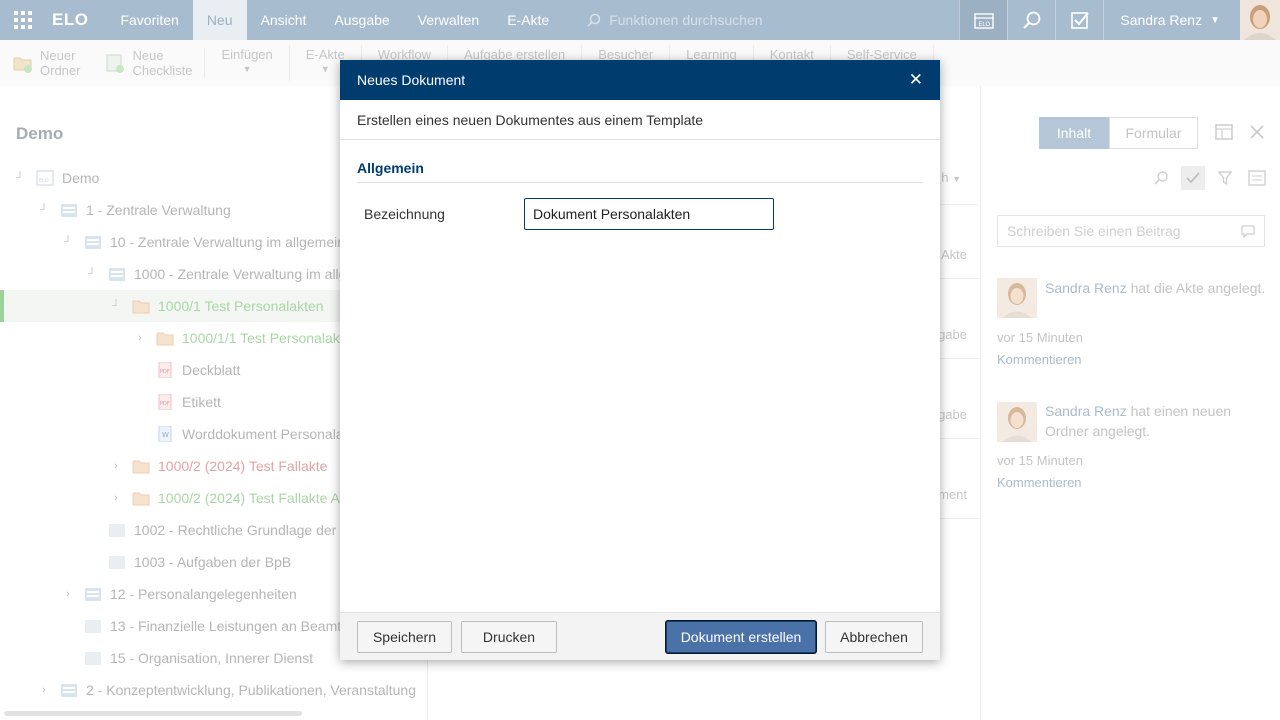  Describe the element at coordinates (201, 402) in the screenshot. I see `tree-item-label: Etikett` at that location.